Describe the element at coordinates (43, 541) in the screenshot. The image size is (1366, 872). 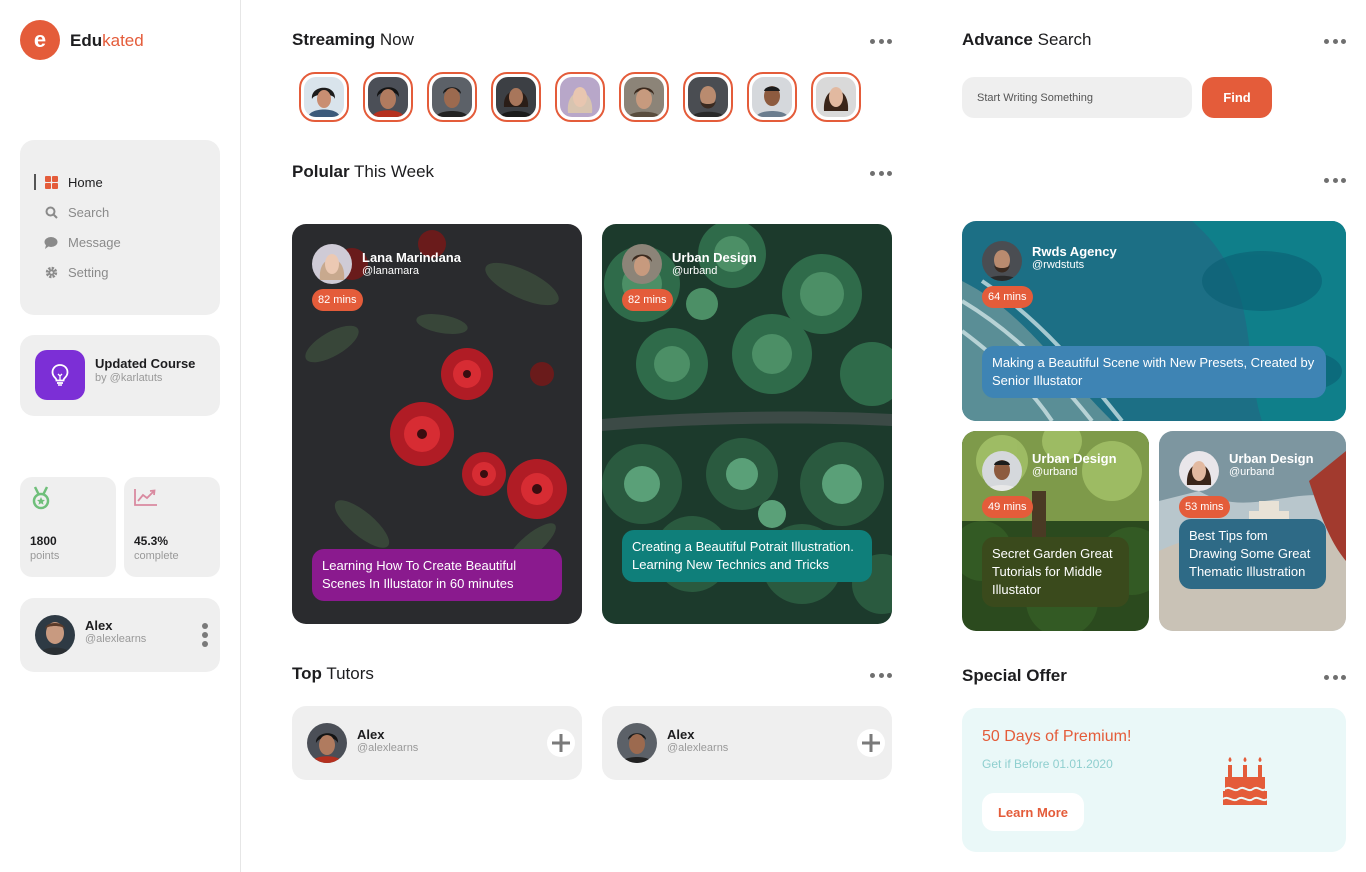
I see `points-value: 1800` at that location.